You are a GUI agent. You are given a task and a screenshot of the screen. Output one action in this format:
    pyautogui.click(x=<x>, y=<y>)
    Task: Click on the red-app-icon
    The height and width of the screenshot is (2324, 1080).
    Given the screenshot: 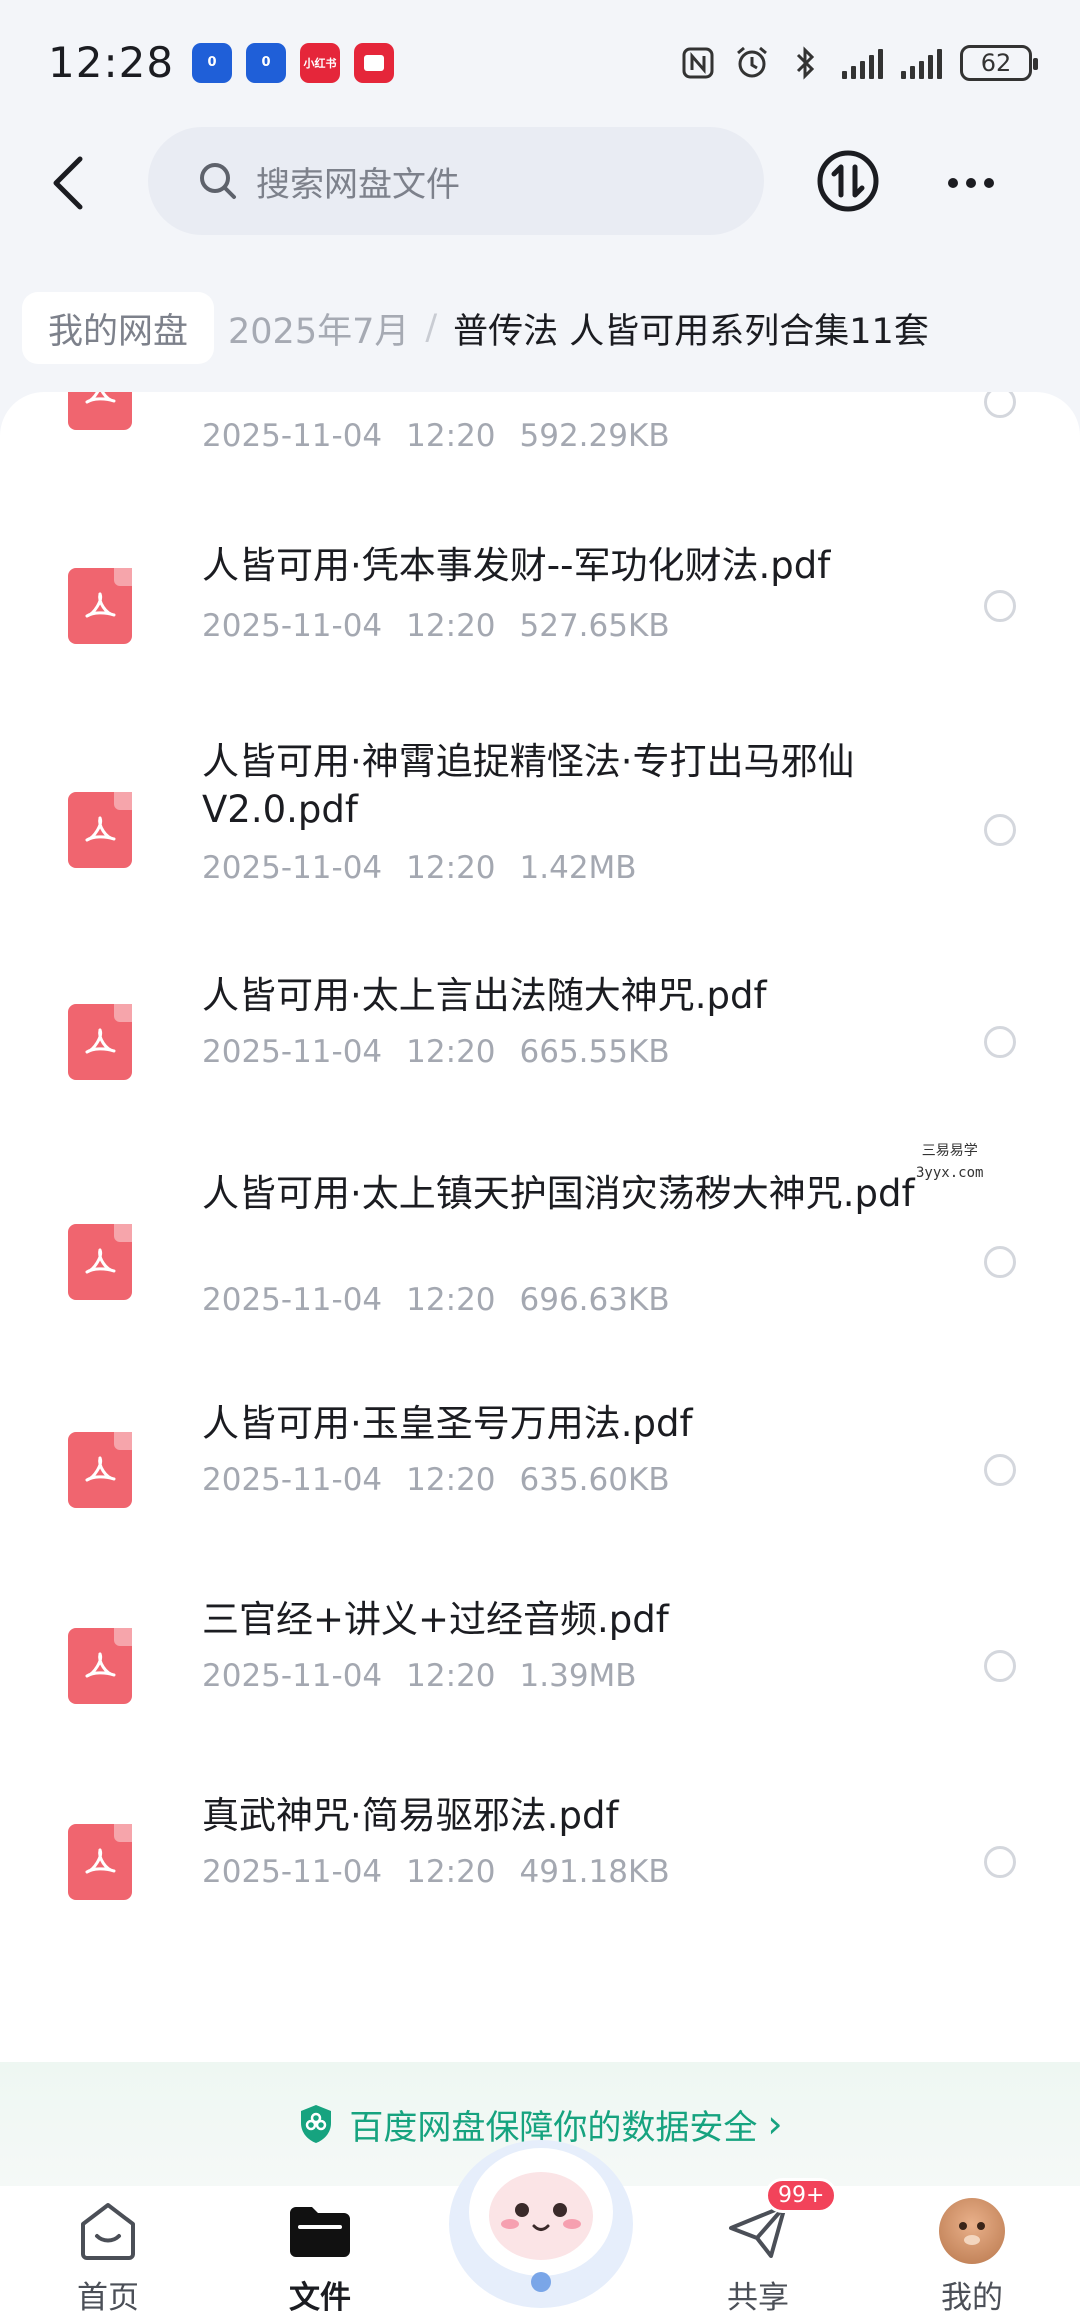 What is the action you would take?
    pyautogui.click(x=374, y=62)
    